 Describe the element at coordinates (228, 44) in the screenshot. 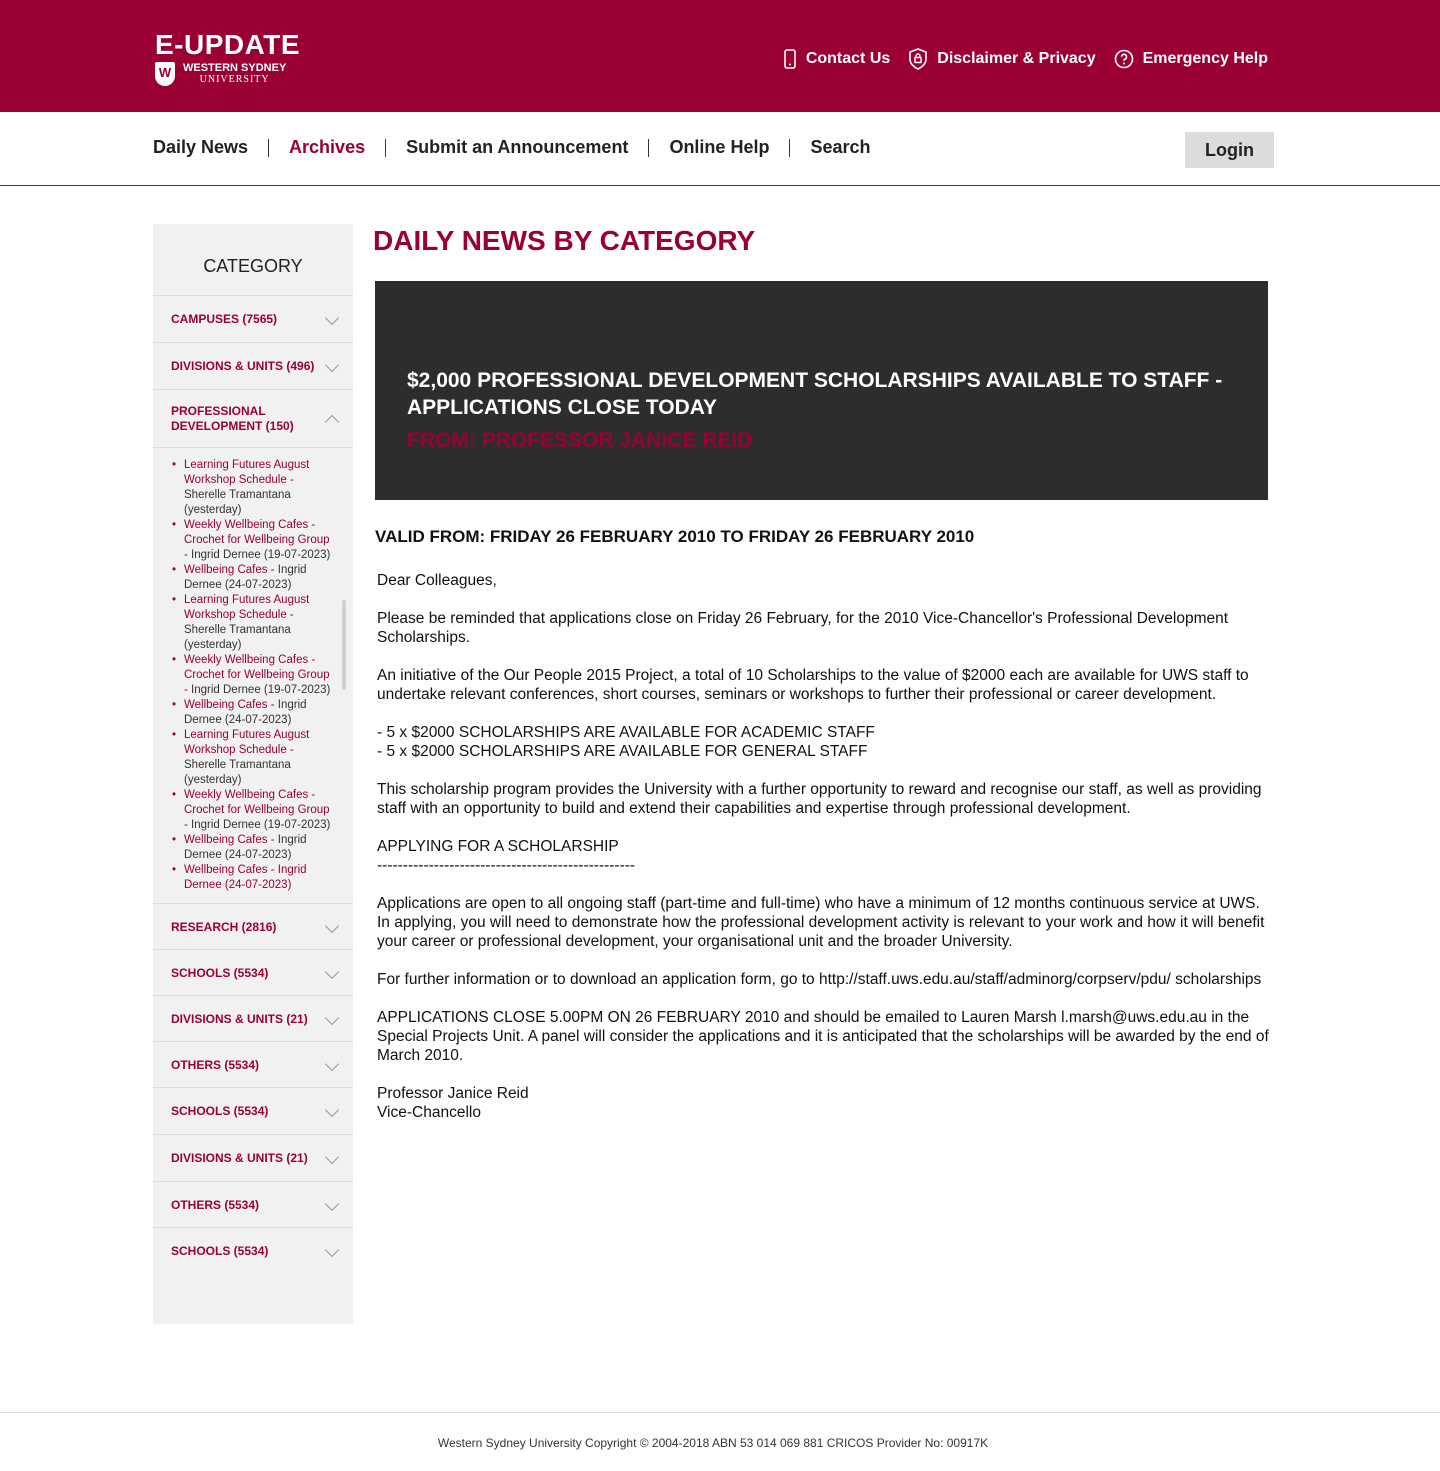

I see `logo-title: E-UPDATE` at that location.